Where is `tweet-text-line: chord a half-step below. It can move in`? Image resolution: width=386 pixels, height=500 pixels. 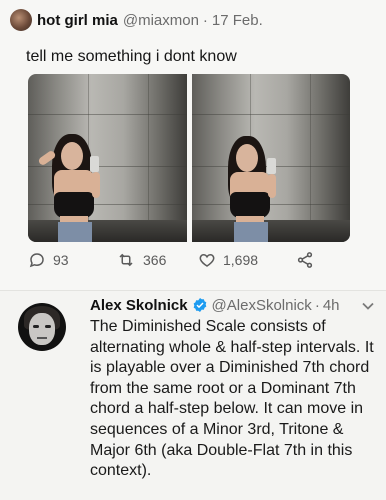 tweet-text-line: chord a half-step below. It can move in is located at coordinates (227, 409).